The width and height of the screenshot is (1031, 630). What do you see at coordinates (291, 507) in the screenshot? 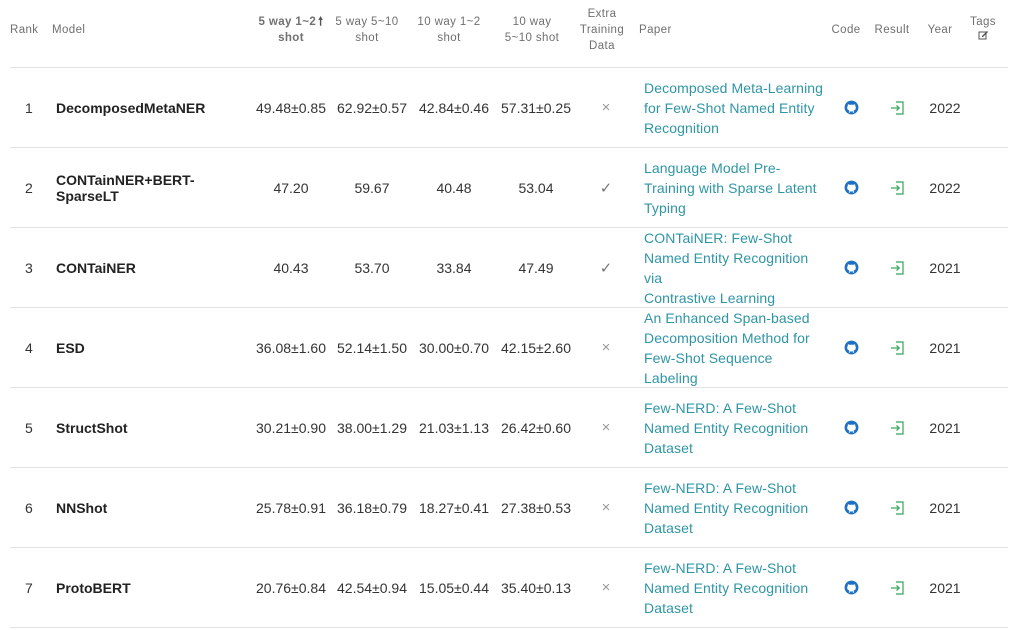
I see `value-5way-1-2shot: 25.78±0.91` at bounding box center [291, 507].